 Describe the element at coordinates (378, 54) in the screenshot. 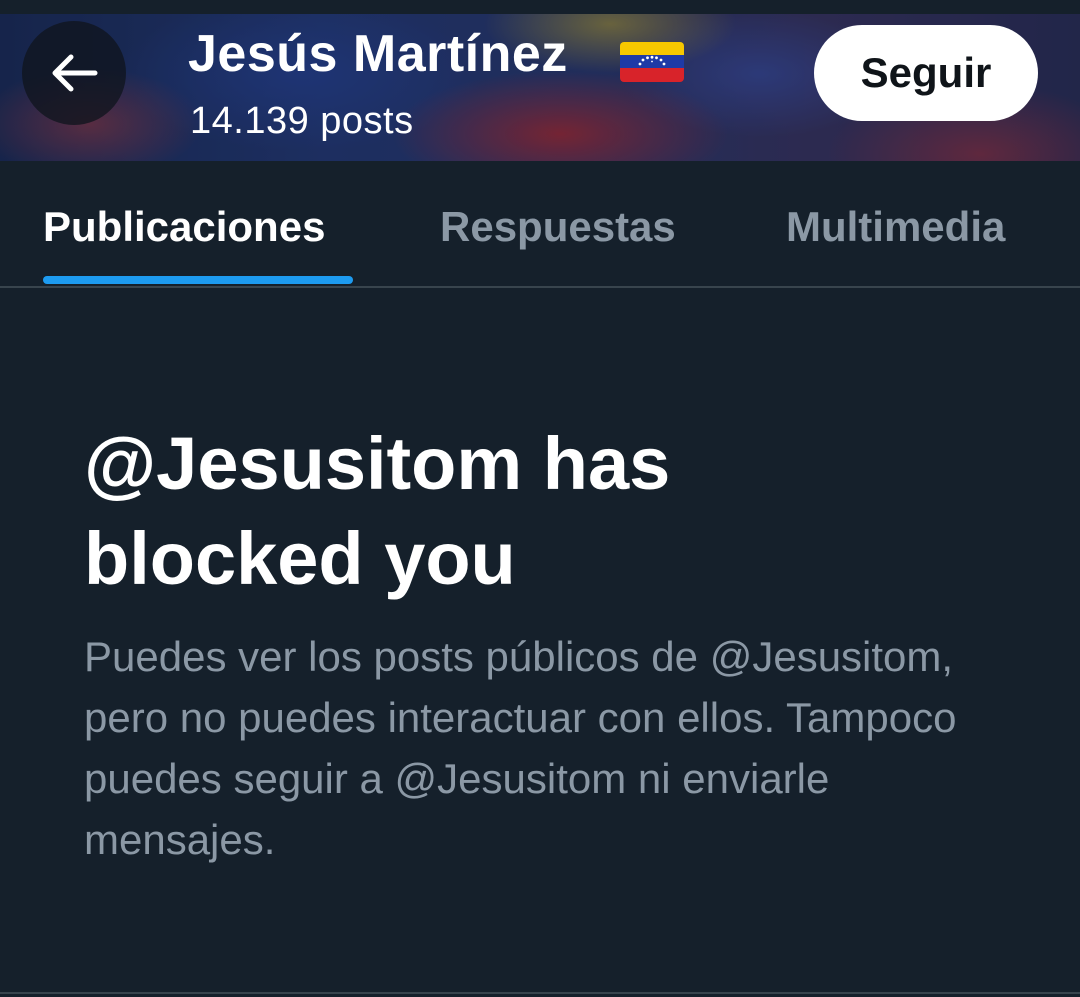

I see `profile-name: Jesús Martínez` at that location.